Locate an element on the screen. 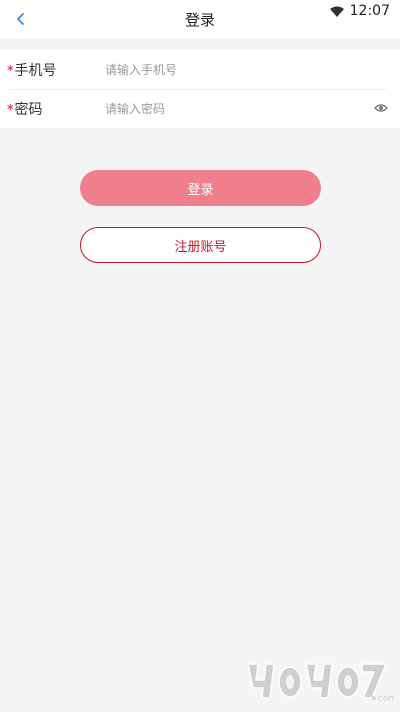  eye-icon is located at coordinates (381, 108).